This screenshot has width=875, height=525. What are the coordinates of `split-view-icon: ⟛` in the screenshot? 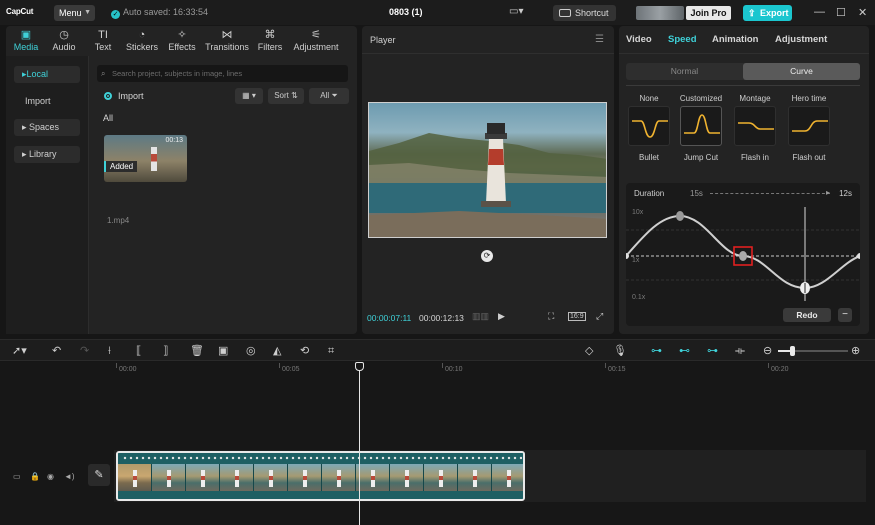 It's located at (740, 351).